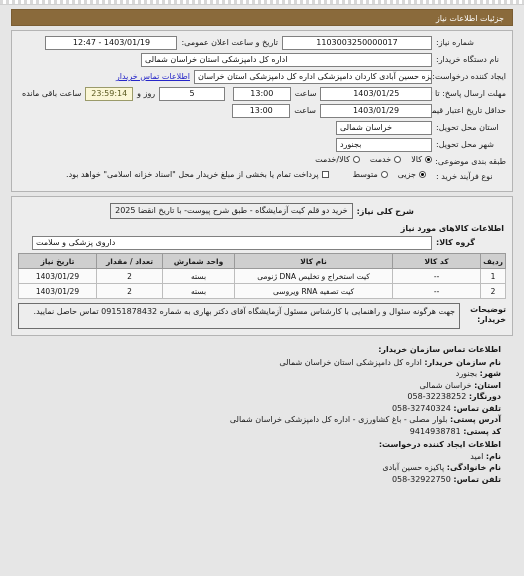  What do you see at coordinates (376, 111) in the screenshot?
I see `validity-date-field: 1403/01/29` at bounding box center [376, 111].